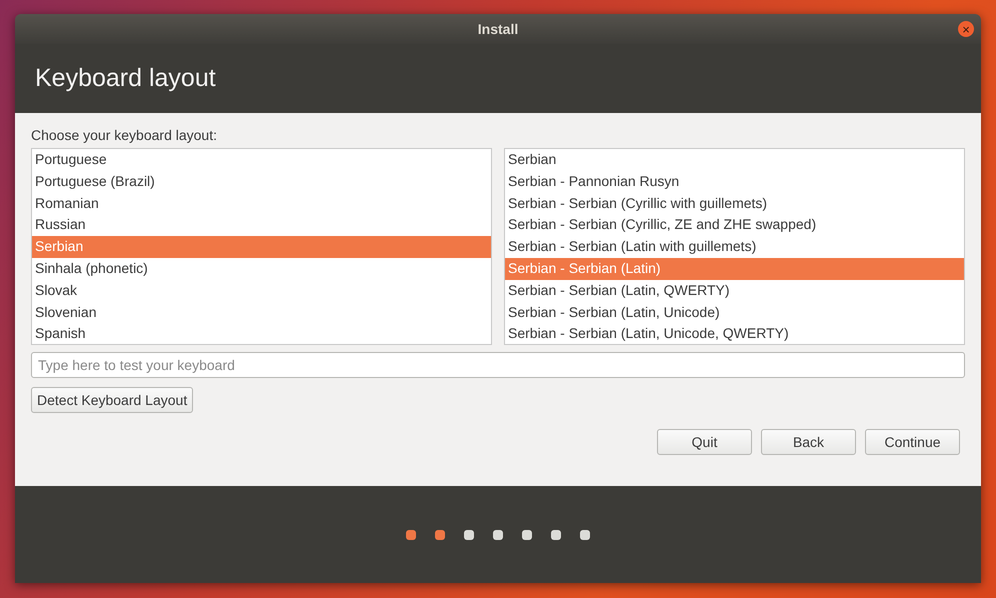  I want to click on list-item: Spanish, so click(261, 333).